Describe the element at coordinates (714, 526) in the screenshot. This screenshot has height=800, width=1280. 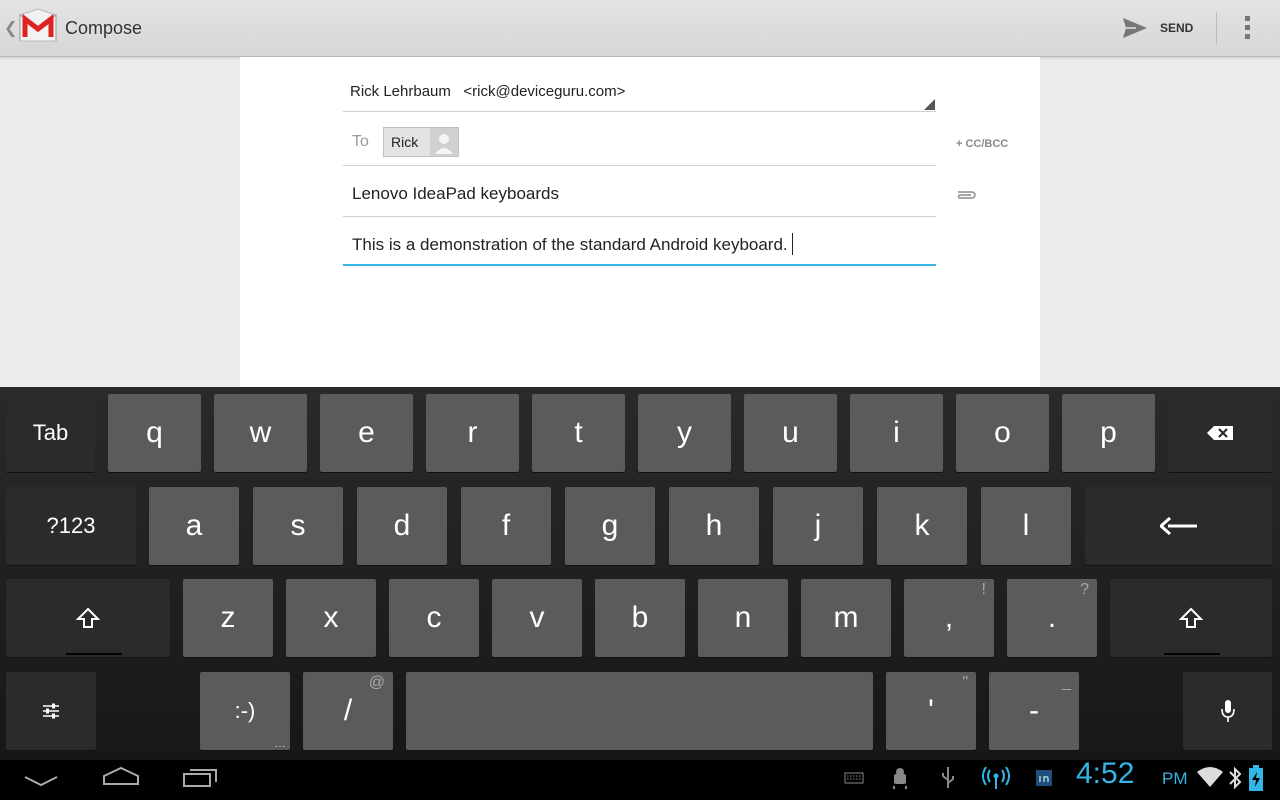
I see `key-h: h` at that location.